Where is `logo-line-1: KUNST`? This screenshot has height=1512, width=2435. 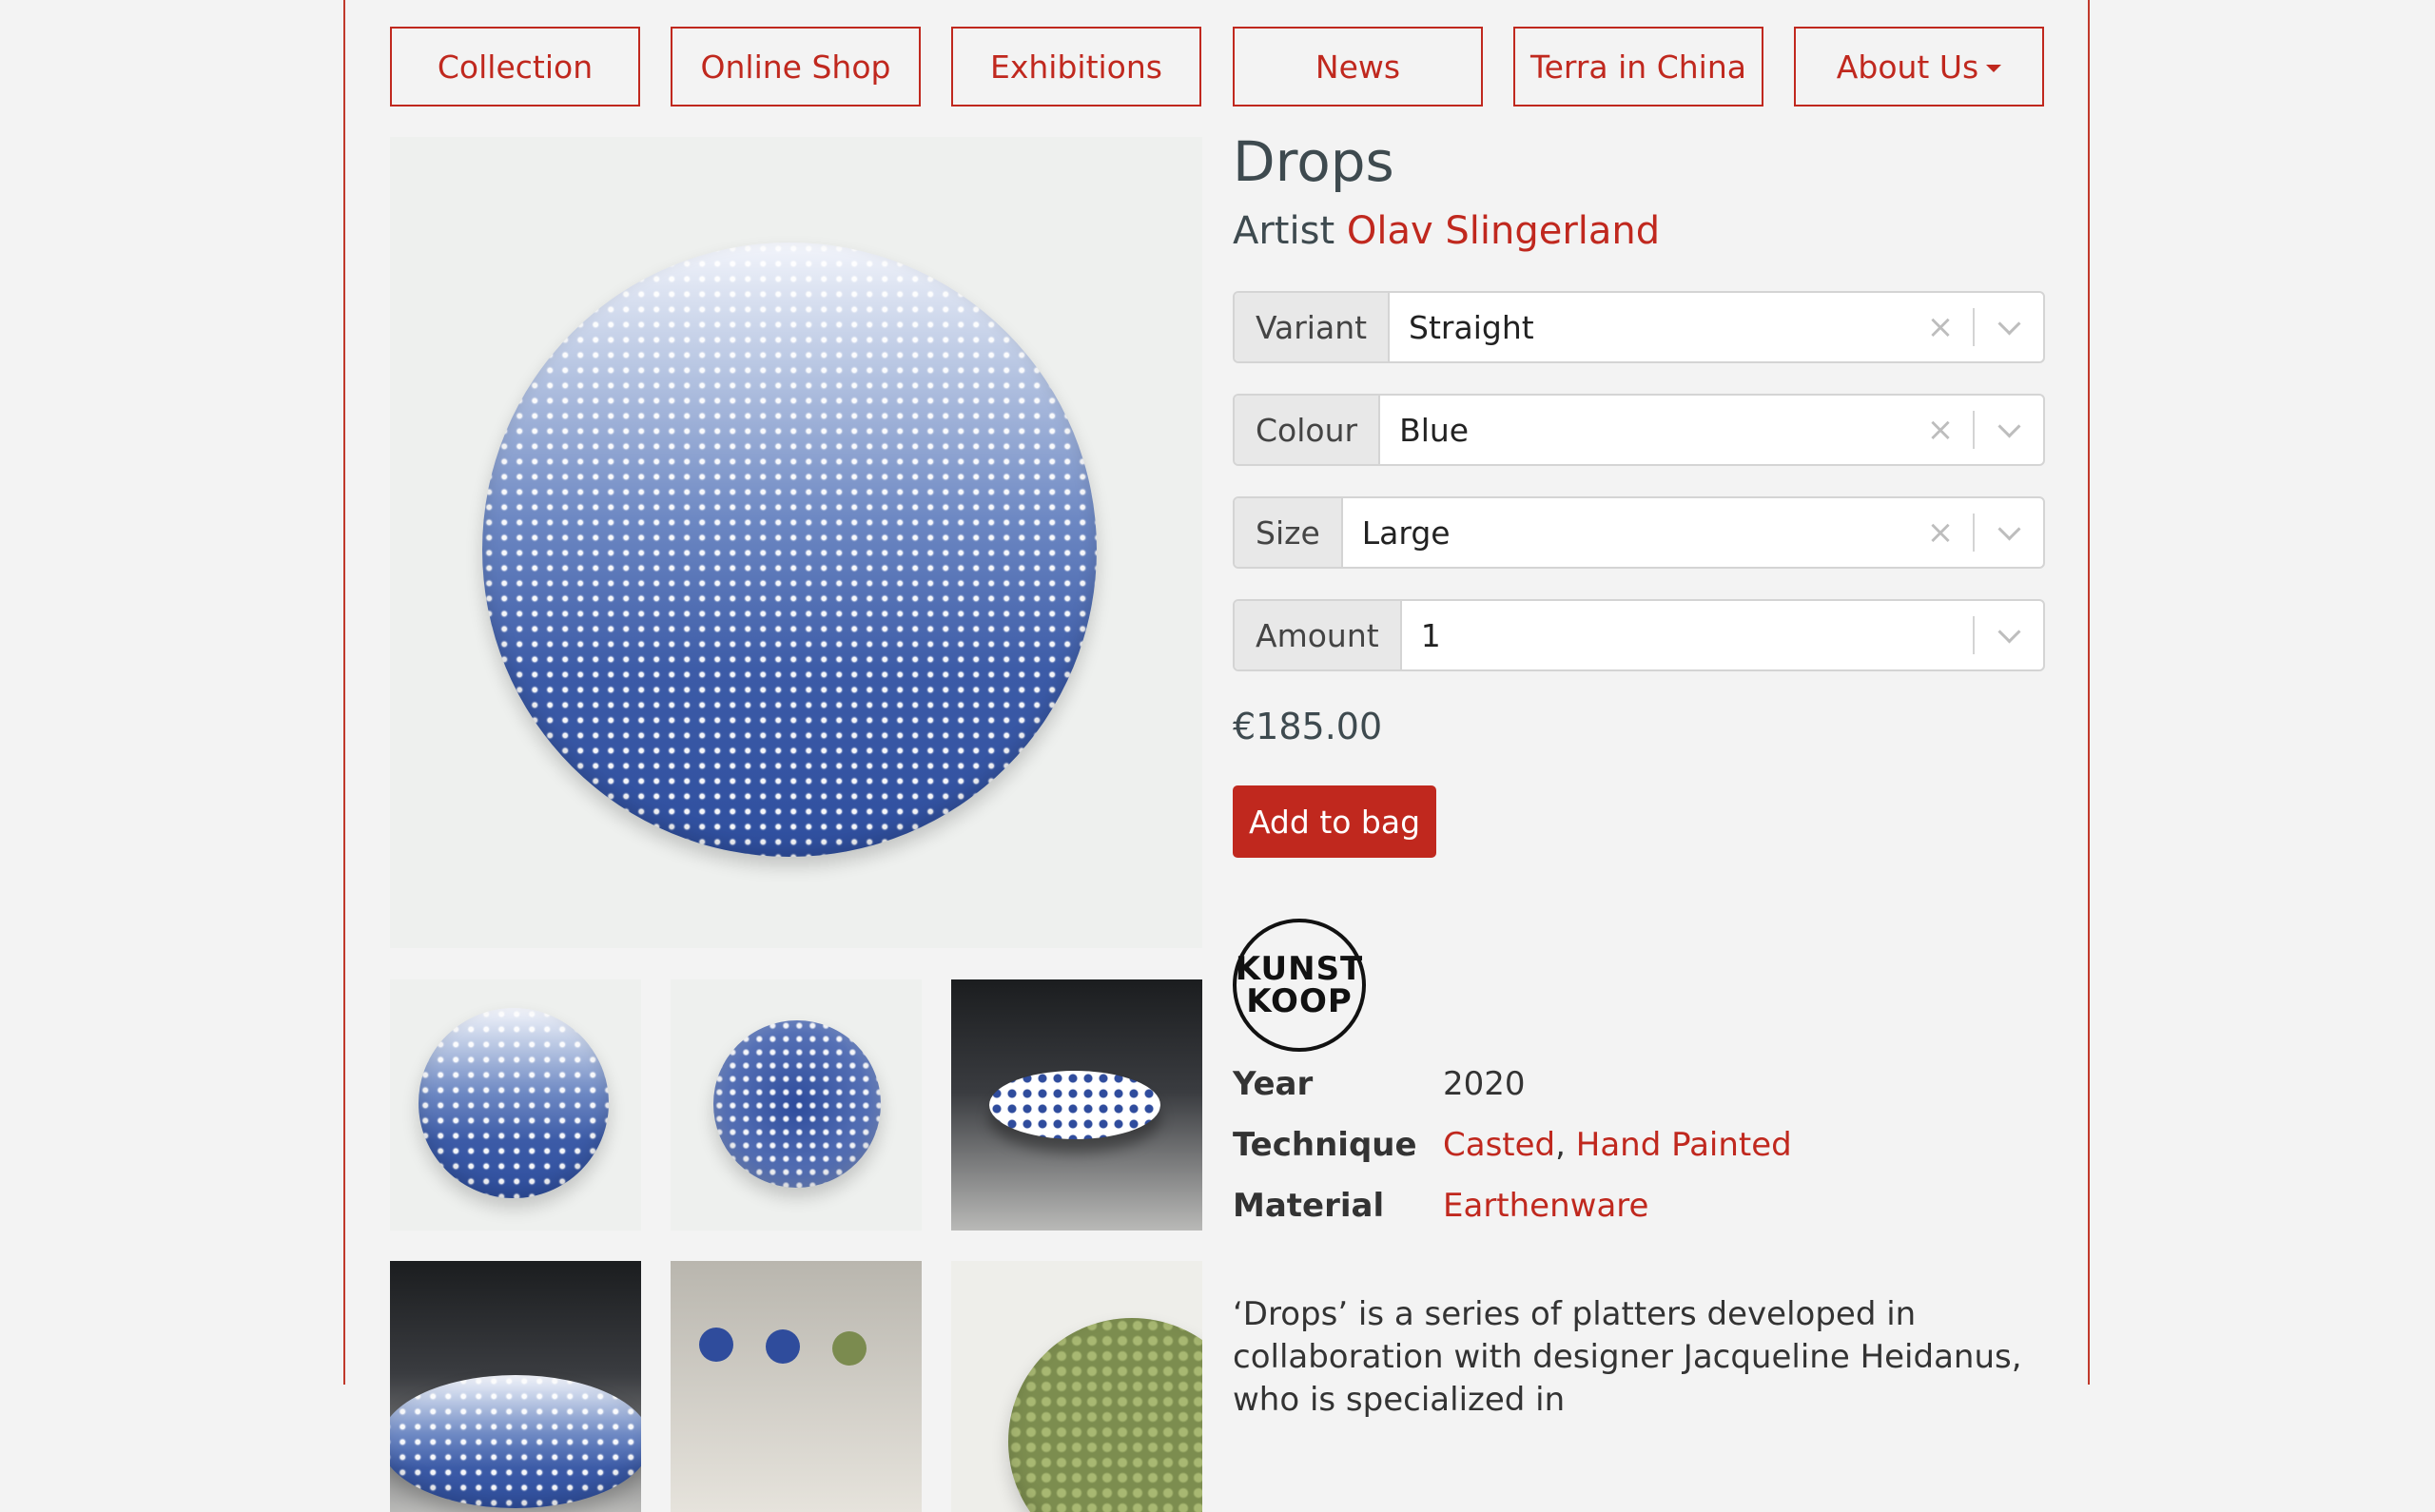
logo-line-1: KUNST is located at coordinates (1299, 969).